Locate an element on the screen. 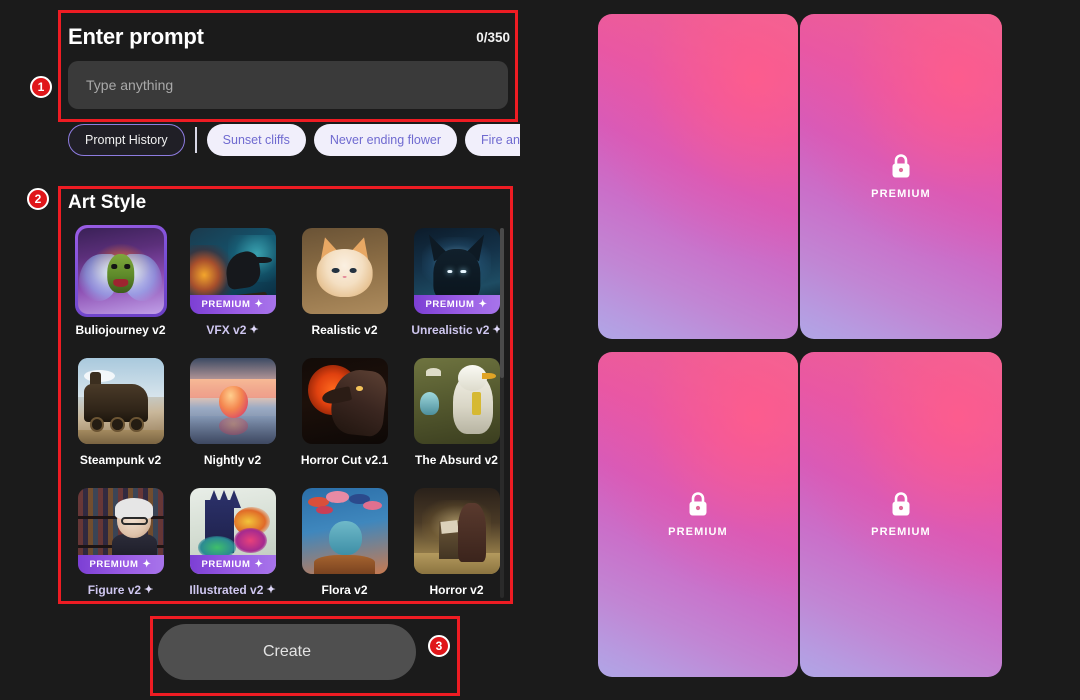 The width and height of the screenshot is (1080, 700). art-style-label: Horror Cut v2.1 is located at coordinates (344, 460).